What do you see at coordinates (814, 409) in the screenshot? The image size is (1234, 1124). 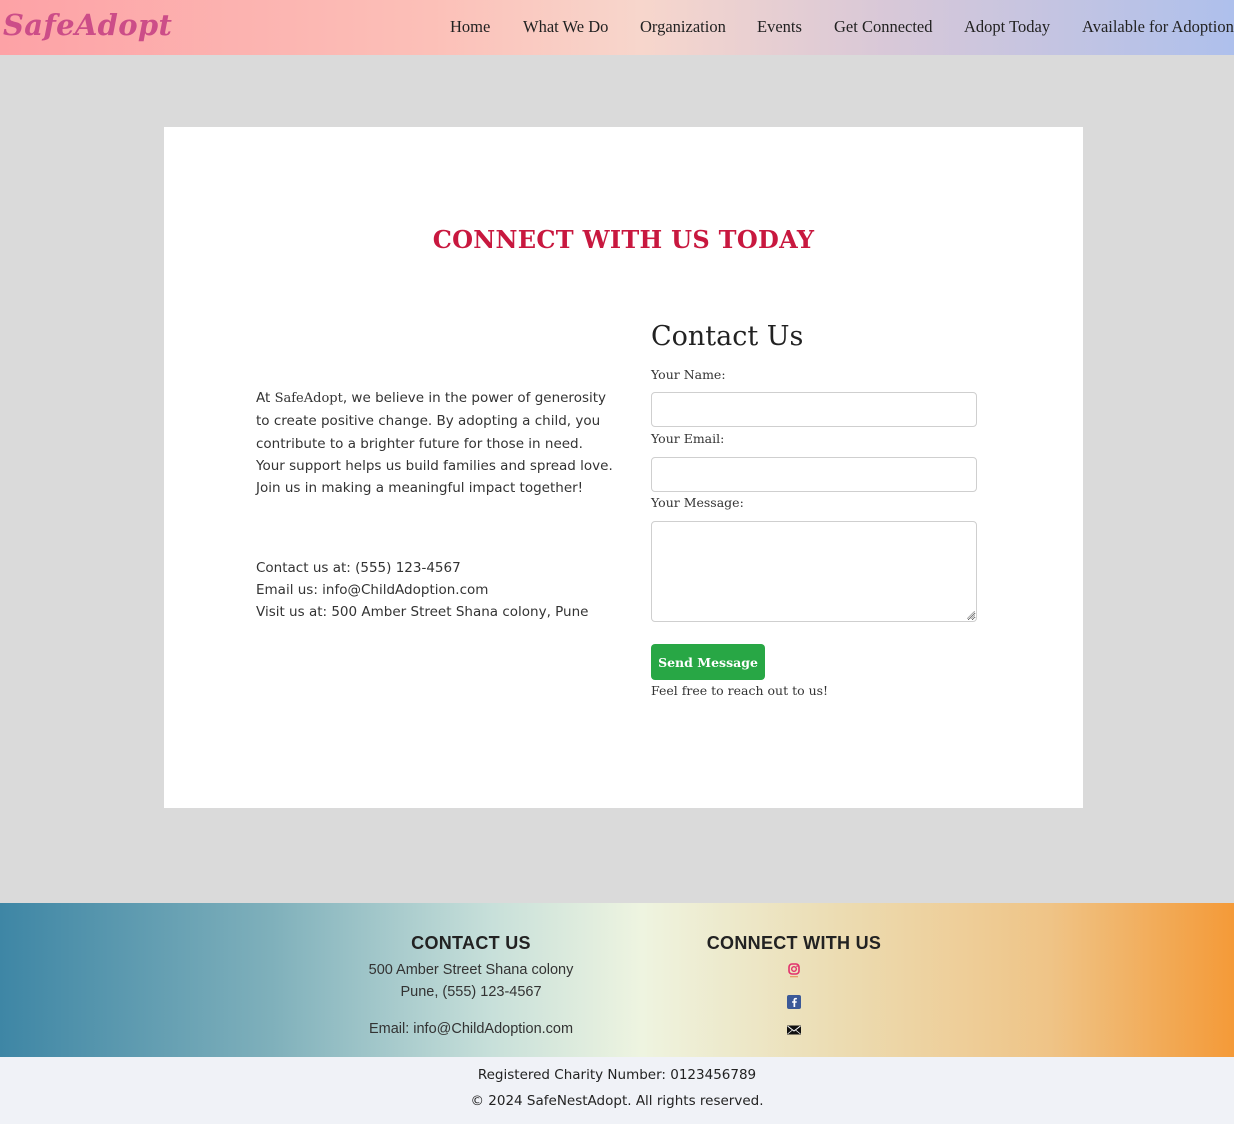 I see `name-field` at bounding box center [814, 409].